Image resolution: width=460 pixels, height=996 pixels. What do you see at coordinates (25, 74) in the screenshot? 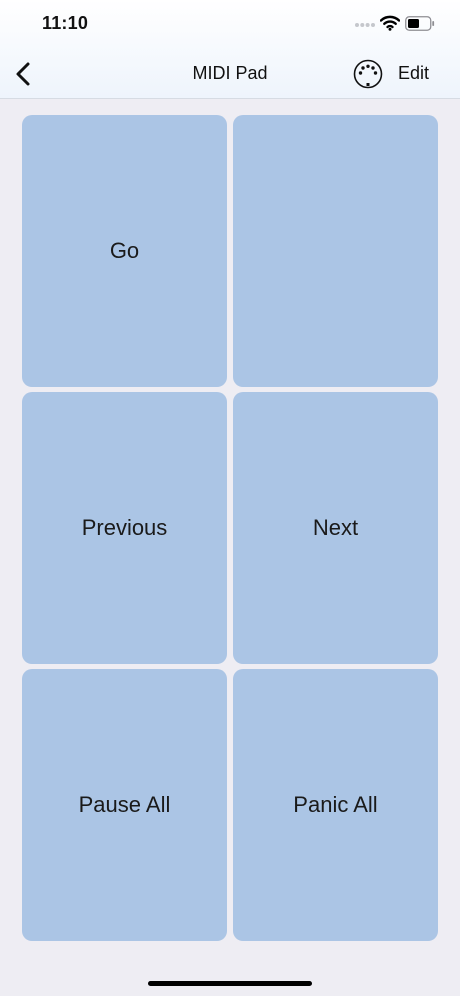
I see `back-chevron-icon` at bounding box center [25, 74].